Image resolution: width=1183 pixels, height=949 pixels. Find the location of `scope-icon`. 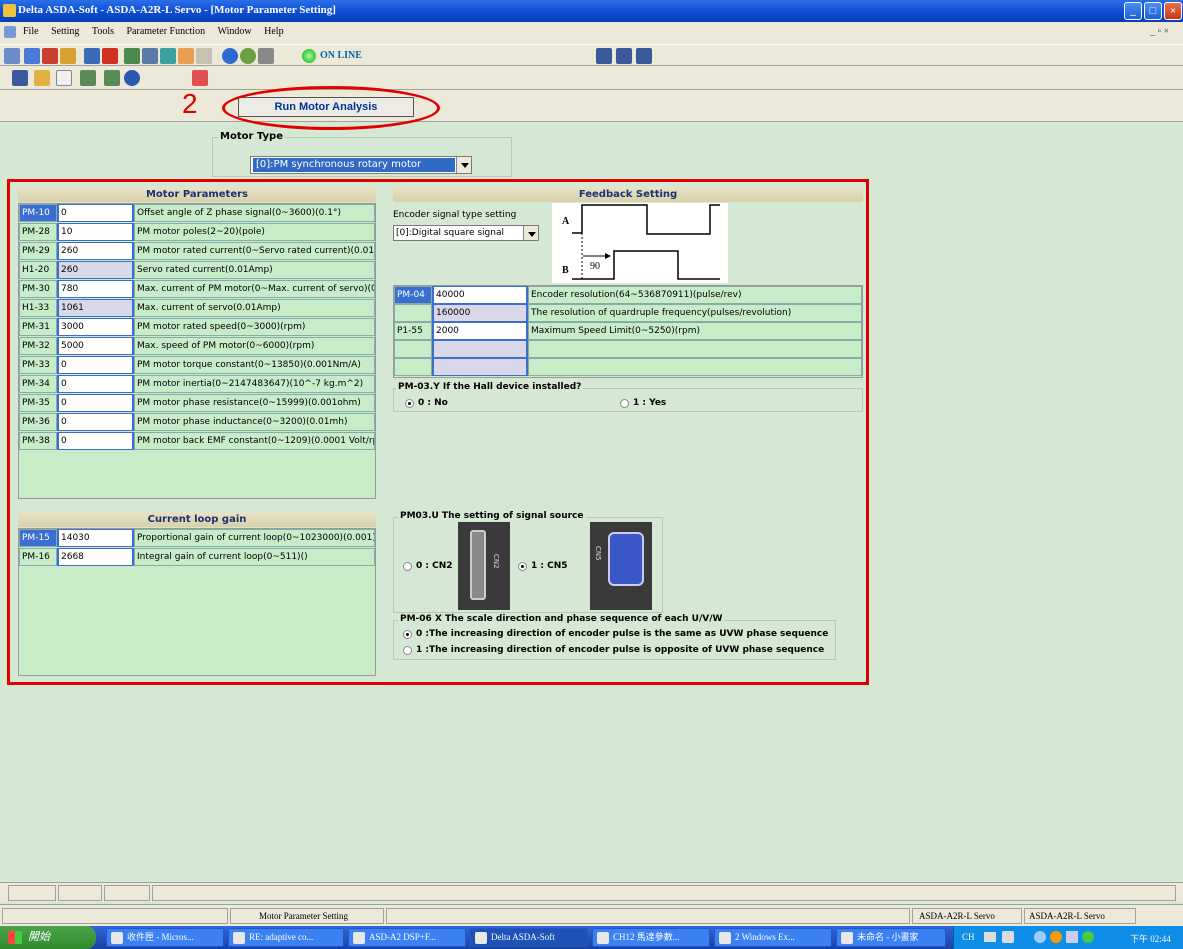

scope-icon is located at coordinates (32, 56).